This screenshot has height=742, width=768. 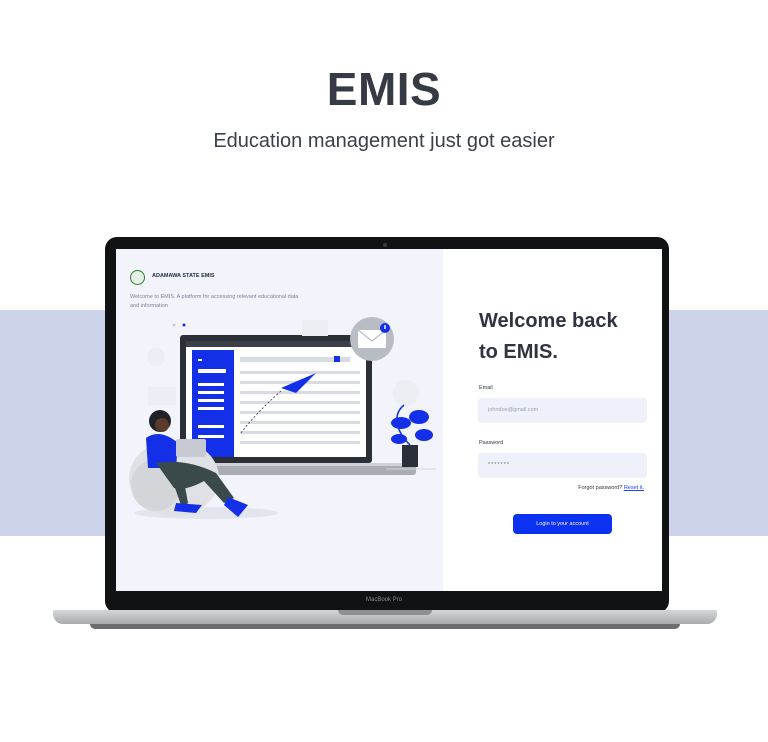 What do you see at coordinates (383, 600) in the screenshot?
I see `device-model-label: MacBook Pro` at bounding box center [383, 600].